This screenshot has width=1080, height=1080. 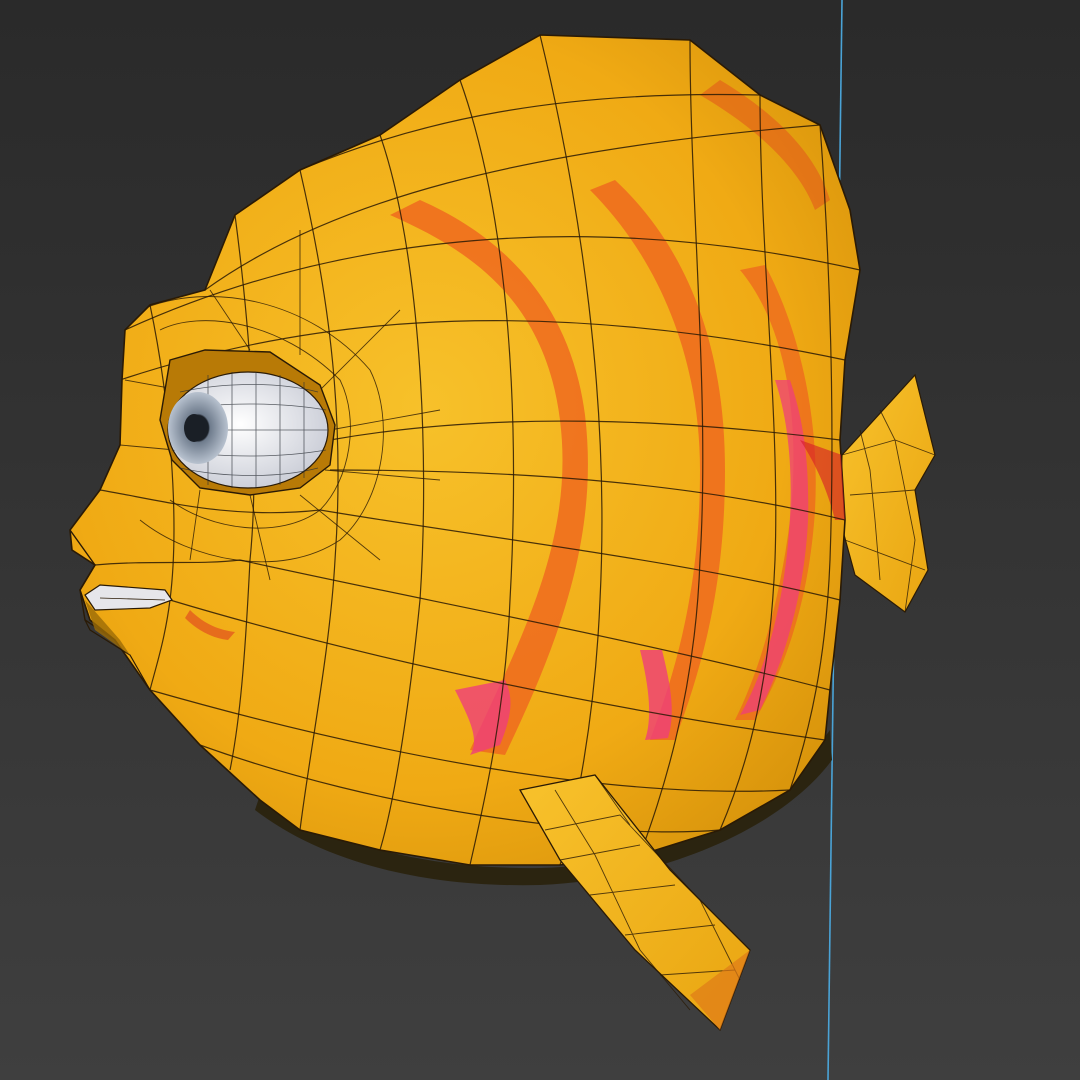 What do you see at coordinates (248, 430) in the screenshot?
I see `eyeball` at bounding box center [248, 430].